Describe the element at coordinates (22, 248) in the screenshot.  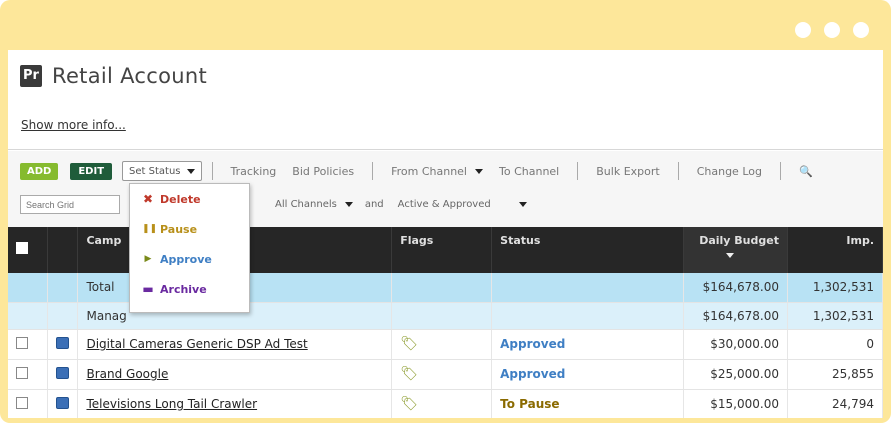
I see `select-all-checkbox` at that location.